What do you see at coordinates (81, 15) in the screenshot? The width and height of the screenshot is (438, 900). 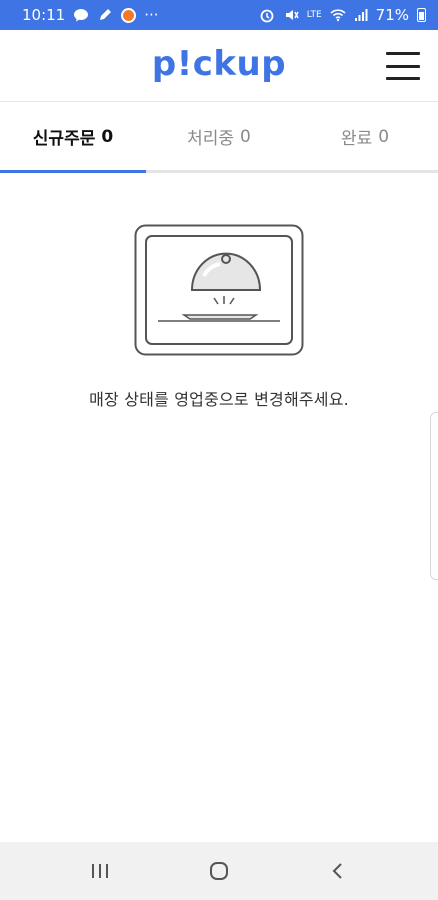 I see `message-icon` at bounding box center [81, 15].